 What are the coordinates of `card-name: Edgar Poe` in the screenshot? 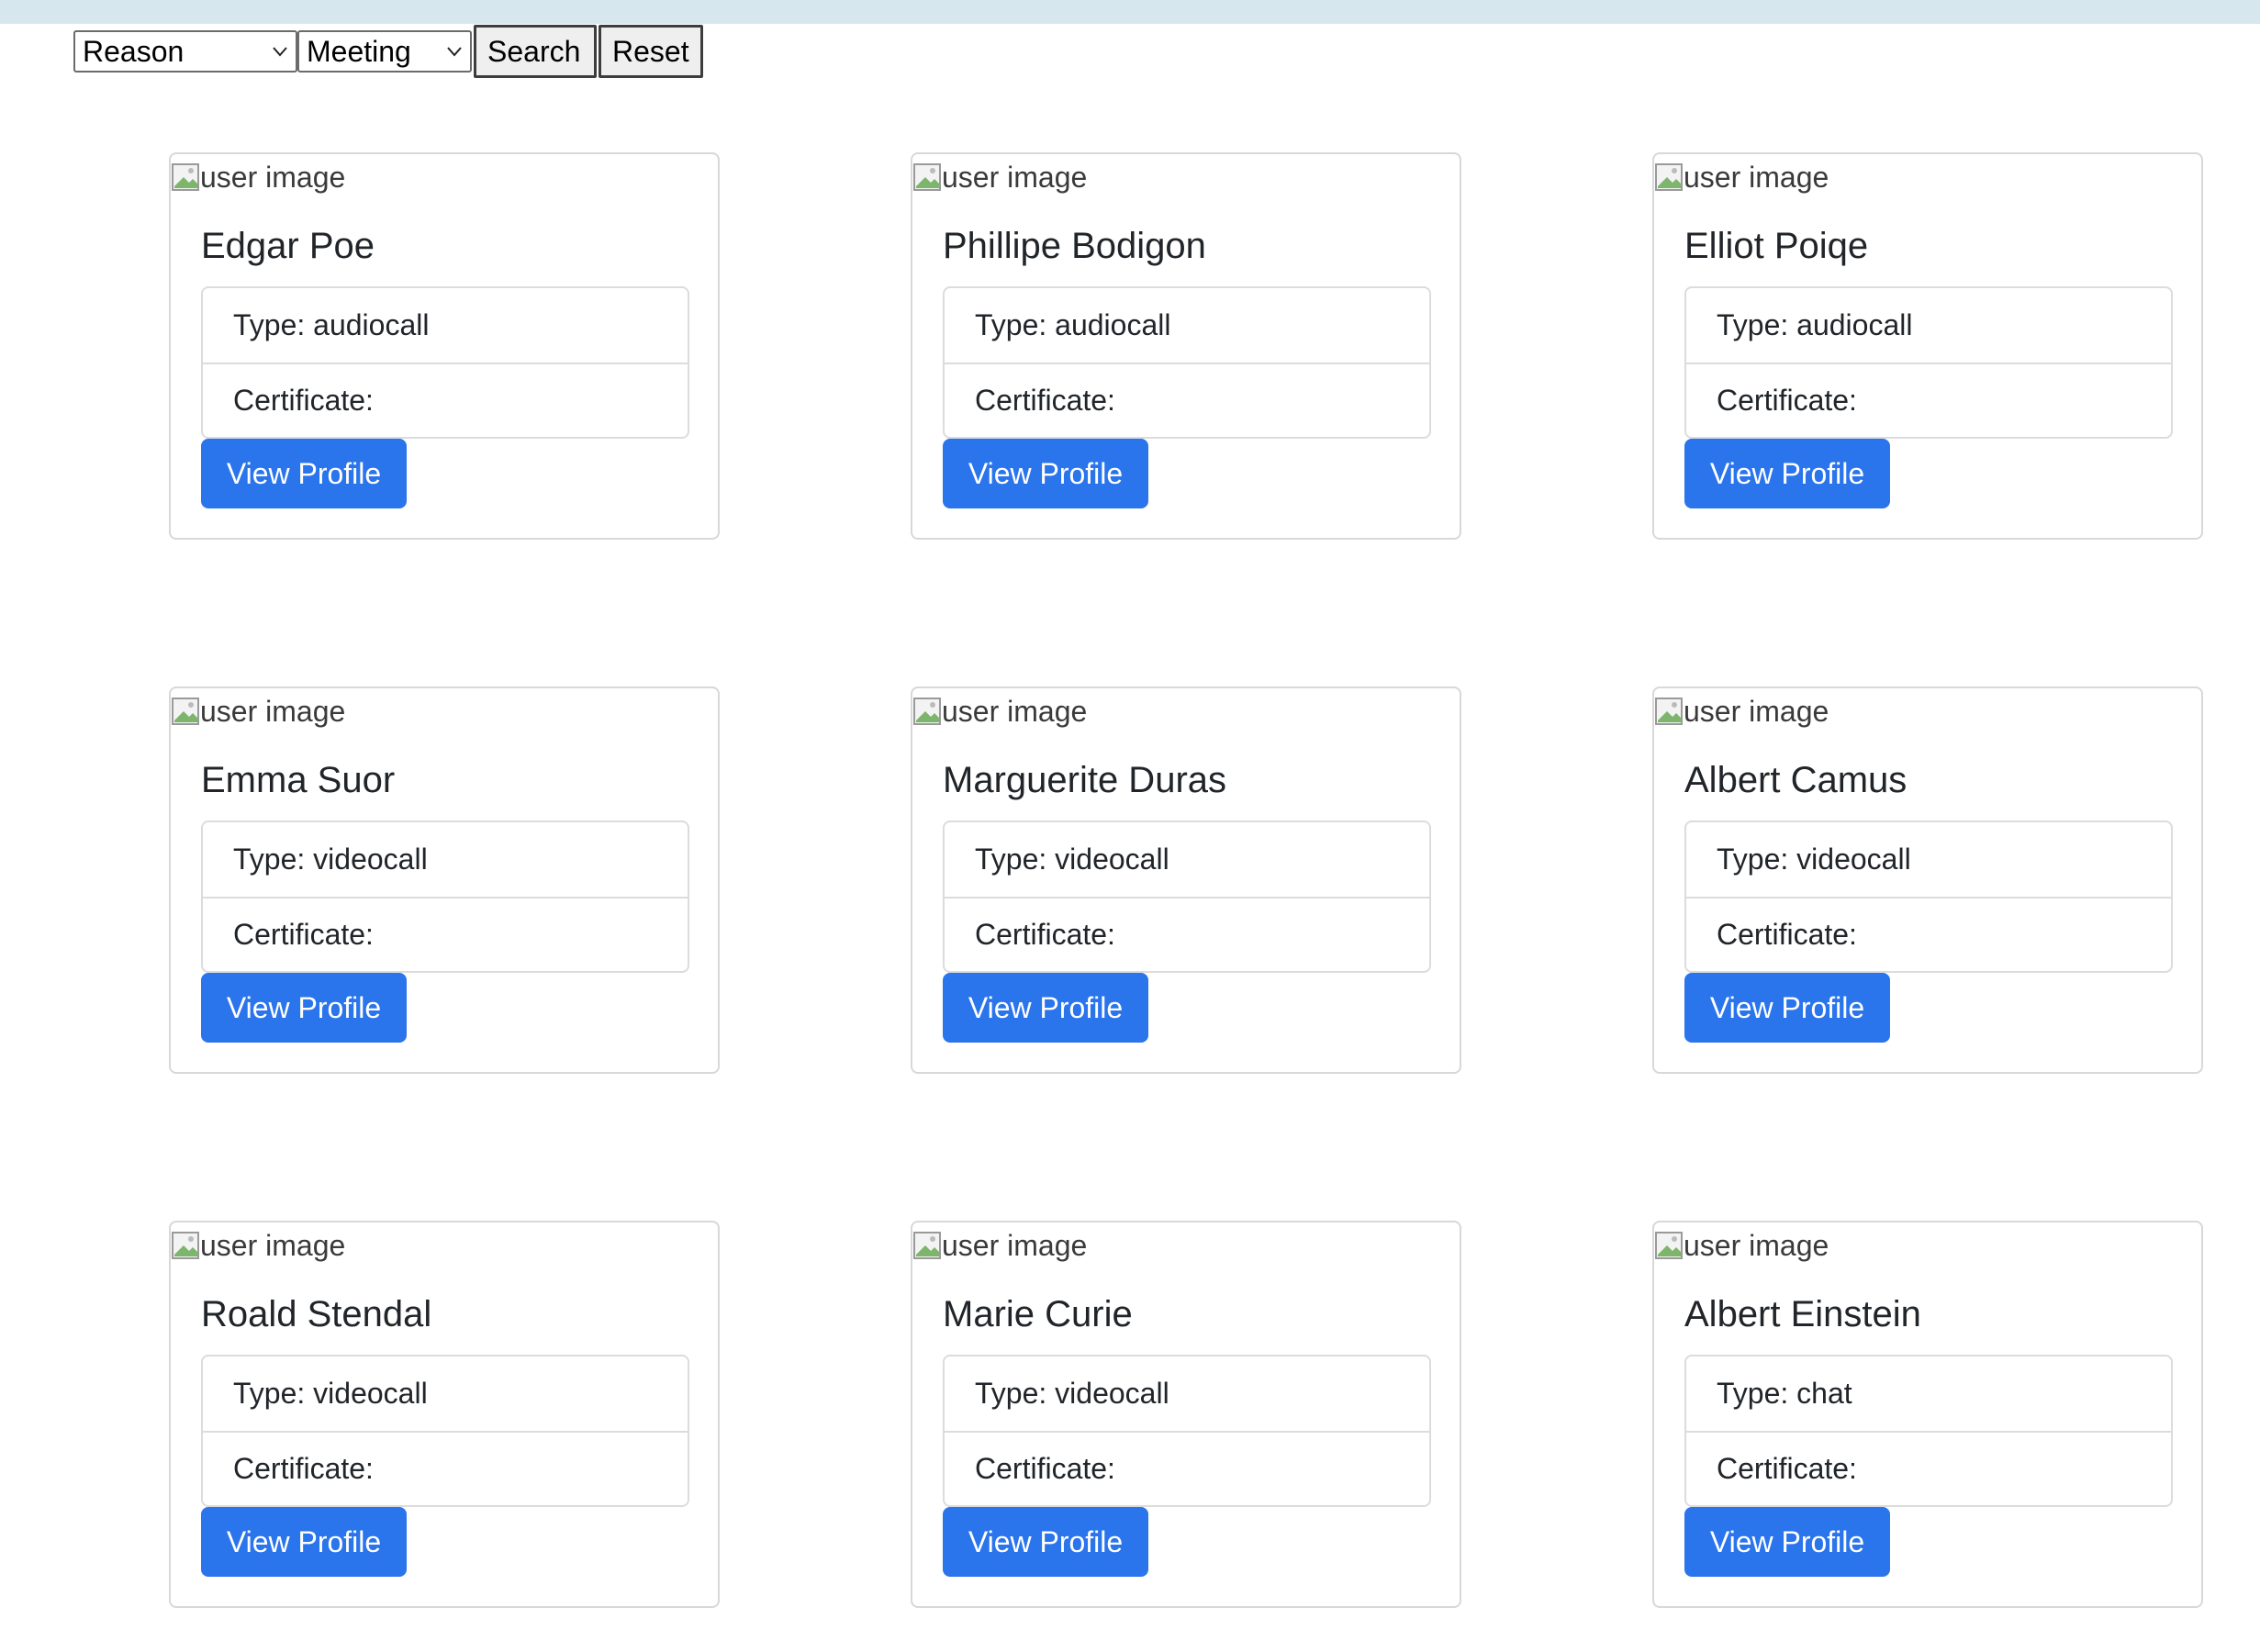 It's located at (288, 246).